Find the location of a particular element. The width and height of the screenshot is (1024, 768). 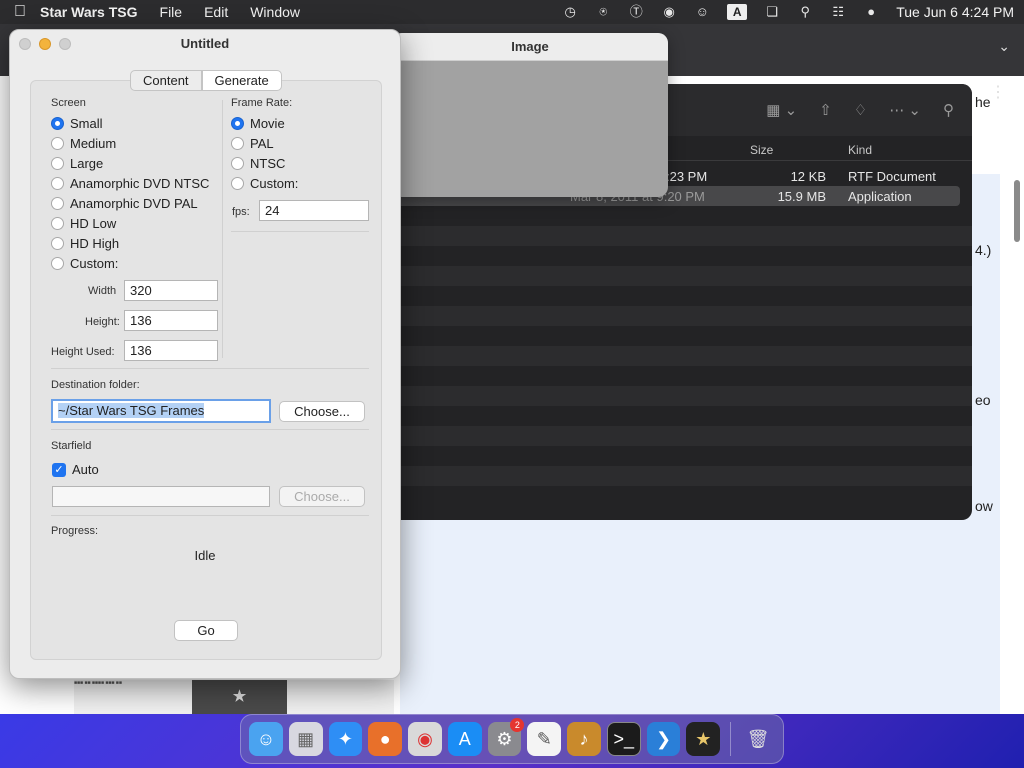

radio-screen-custom: Custom: is located at coordinates (84, 263).